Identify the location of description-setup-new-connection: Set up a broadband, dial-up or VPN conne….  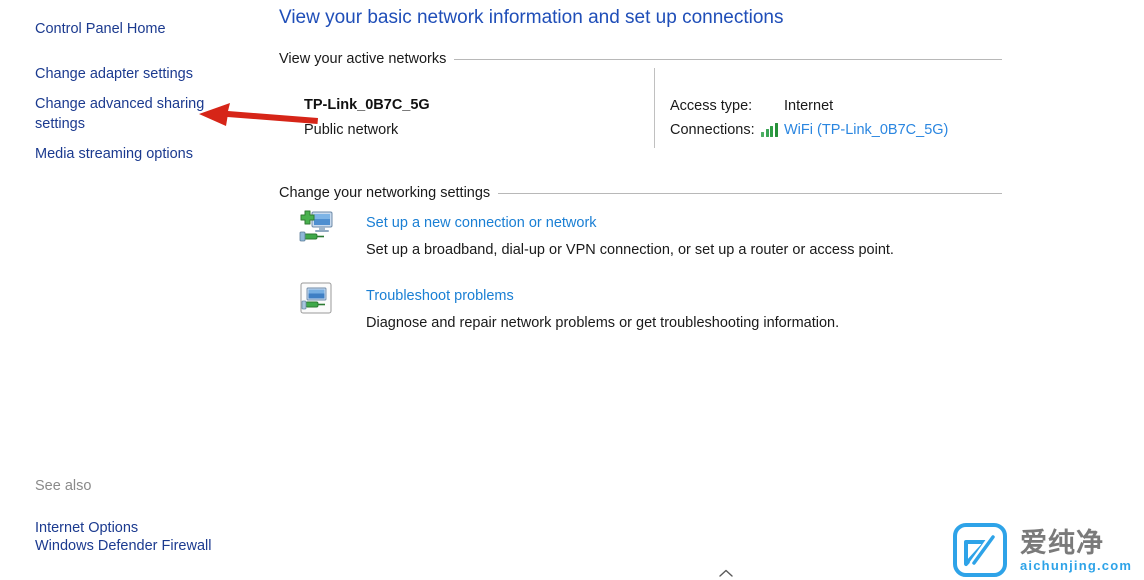
(630, 250).